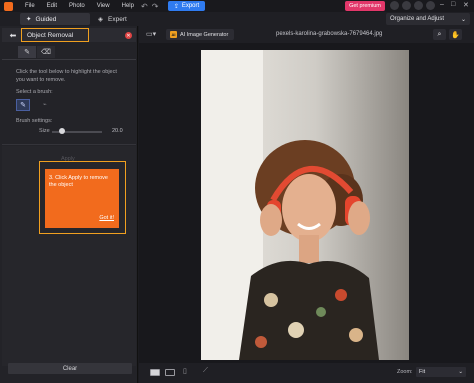  I want to click on guided-mode-tab: ✦ Guided, so click(55, 19).